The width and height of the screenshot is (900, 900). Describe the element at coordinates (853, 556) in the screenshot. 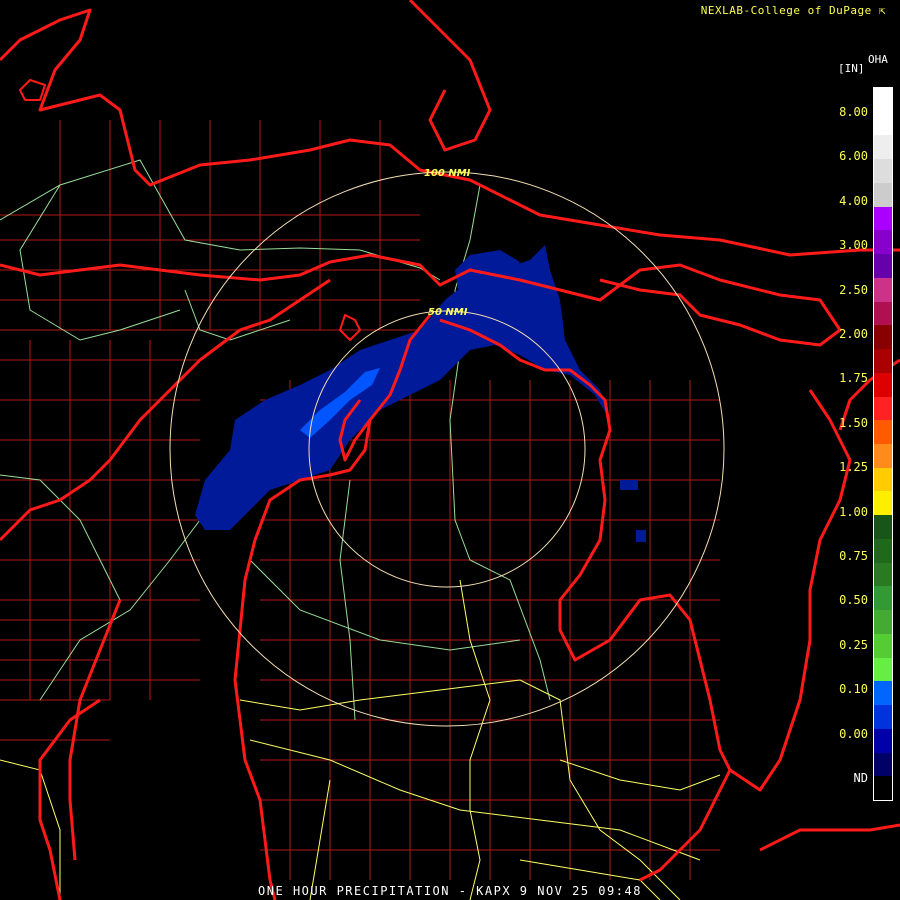

I see `legend-label: 0.75` at that location.